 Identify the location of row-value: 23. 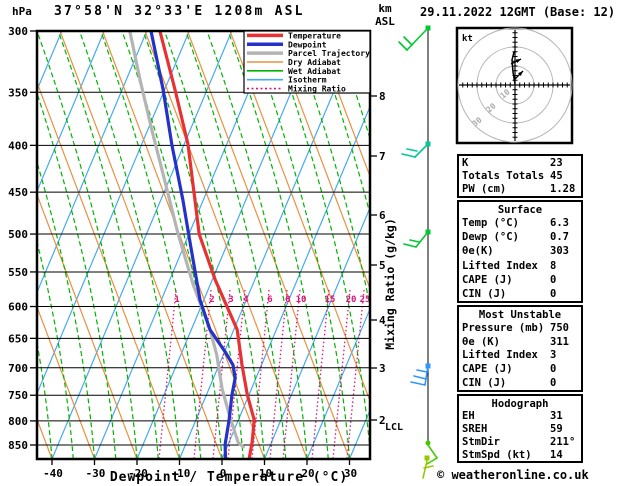
(556, 162).